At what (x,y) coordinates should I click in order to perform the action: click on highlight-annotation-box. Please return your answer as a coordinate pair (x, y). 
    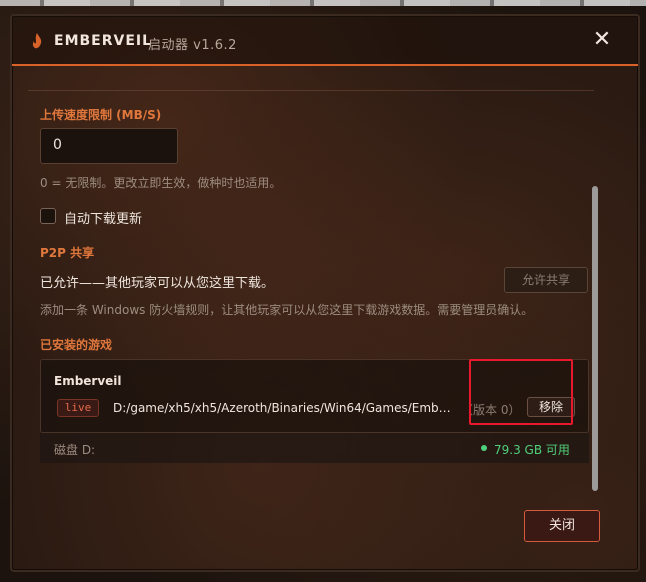
    Looking at the image, I should click on (521, 392).